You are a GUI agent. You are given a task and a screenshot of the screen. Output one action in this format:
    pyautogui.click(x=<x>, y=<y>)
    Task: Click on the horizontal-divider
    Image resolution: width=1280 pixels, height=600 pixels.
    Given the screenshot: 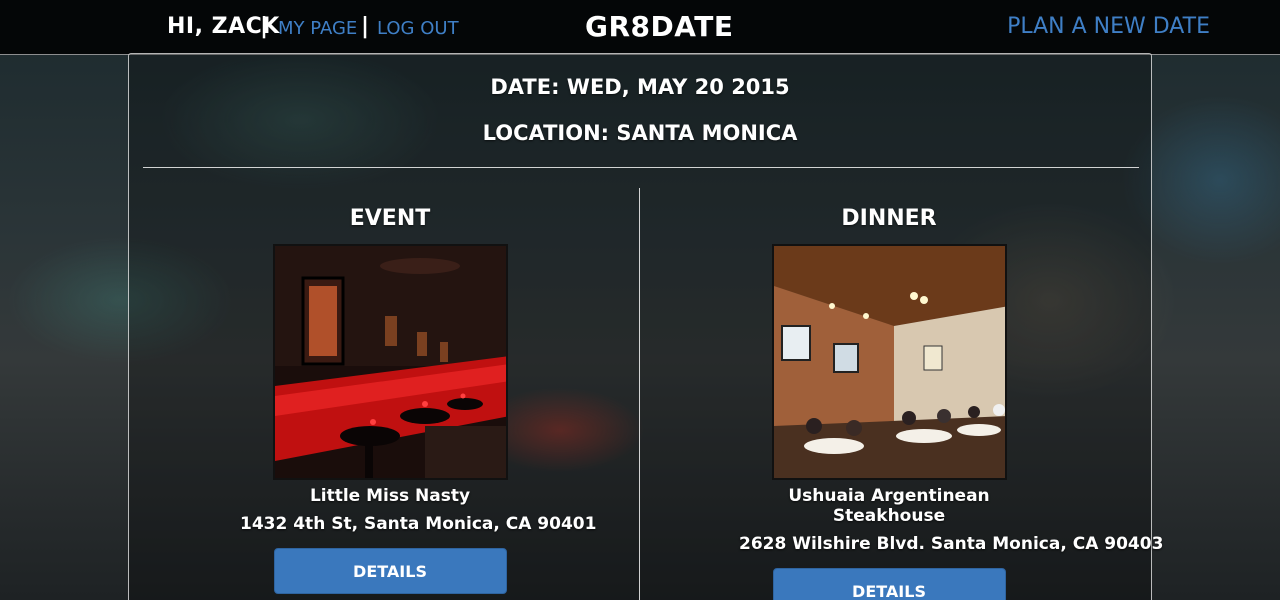 What is the action you would take?
    pyautogui.click(x=641, y=167)
    